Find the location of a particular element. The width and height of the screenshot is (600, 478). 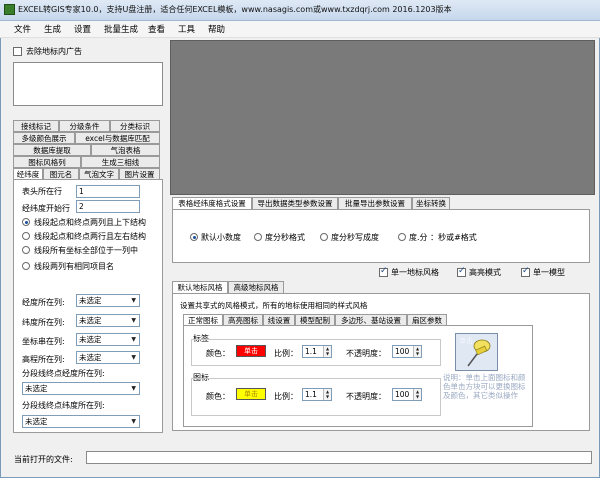

lon-col-label: 经度所在列: is located at coordinates (43, 302).